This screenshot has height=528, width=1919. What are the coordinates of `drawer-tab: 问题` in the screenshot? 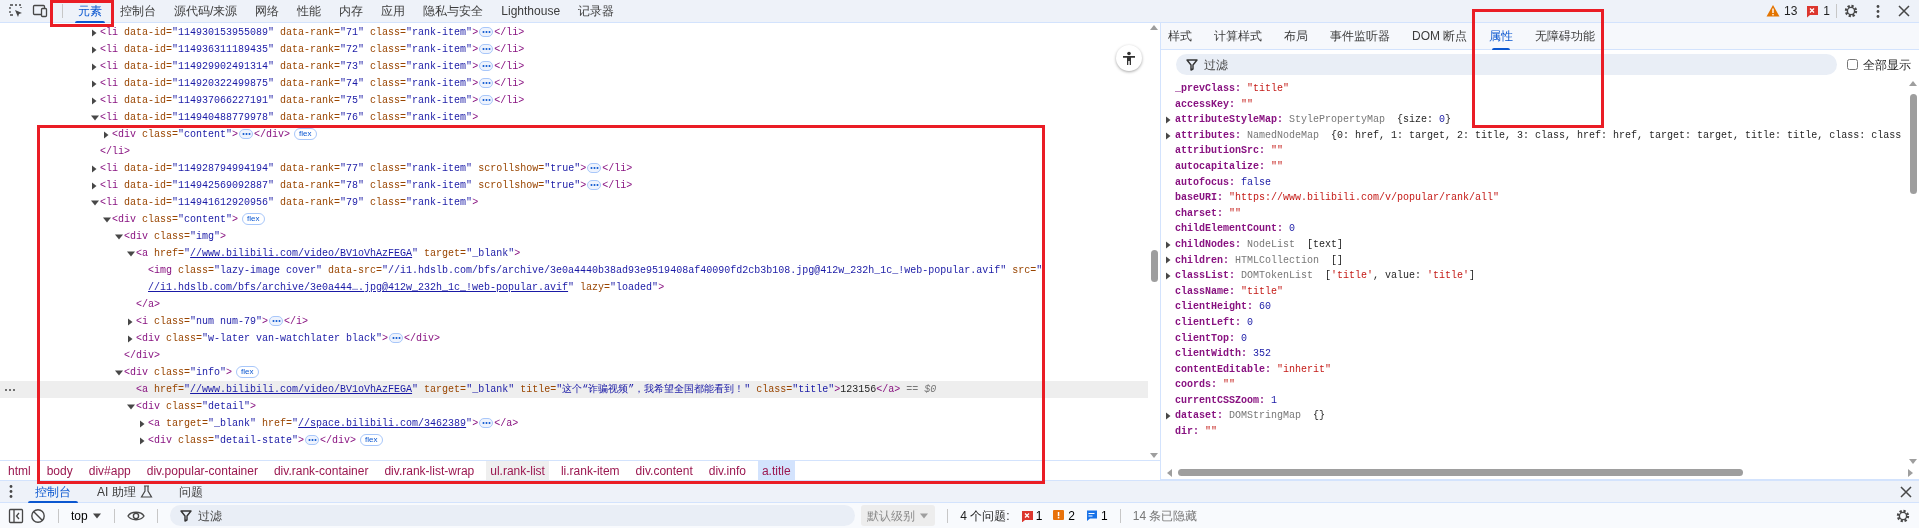 It's located at (190, 491).